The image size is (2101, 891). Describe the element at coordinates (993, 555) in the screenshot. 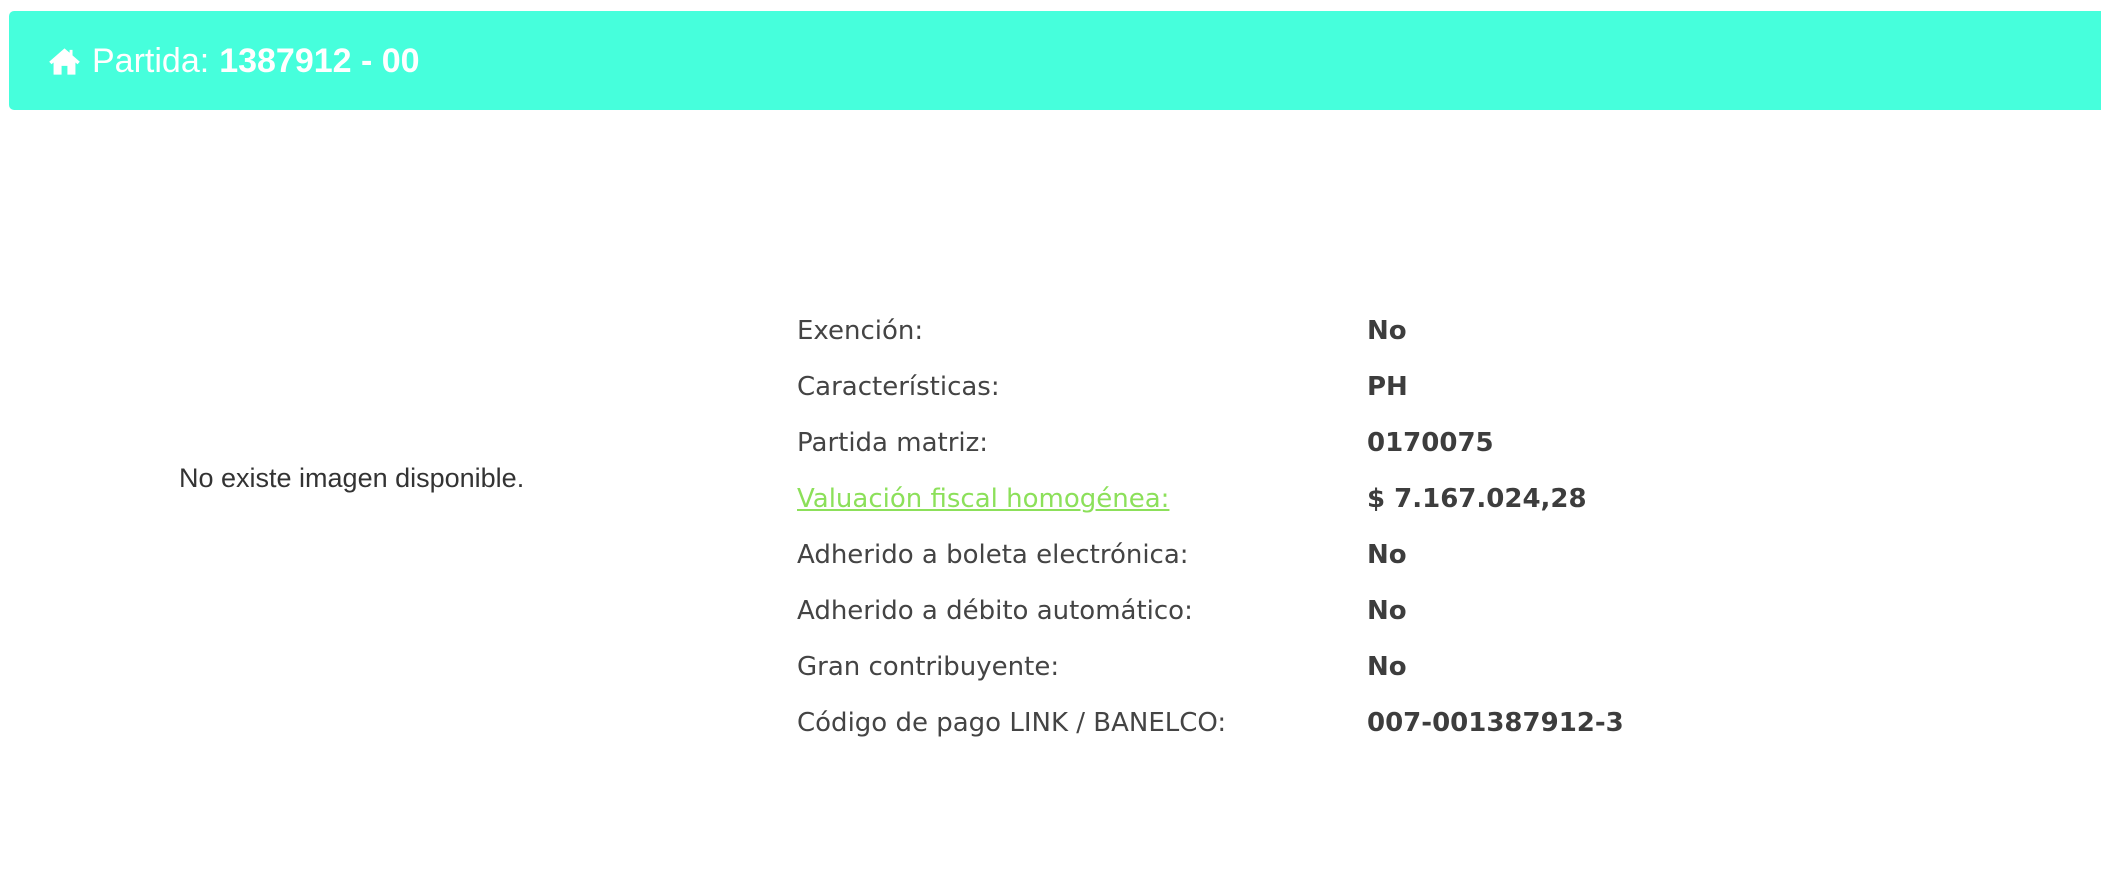

I see `detail-label: Adherido a boleta electrónica:` at that location.